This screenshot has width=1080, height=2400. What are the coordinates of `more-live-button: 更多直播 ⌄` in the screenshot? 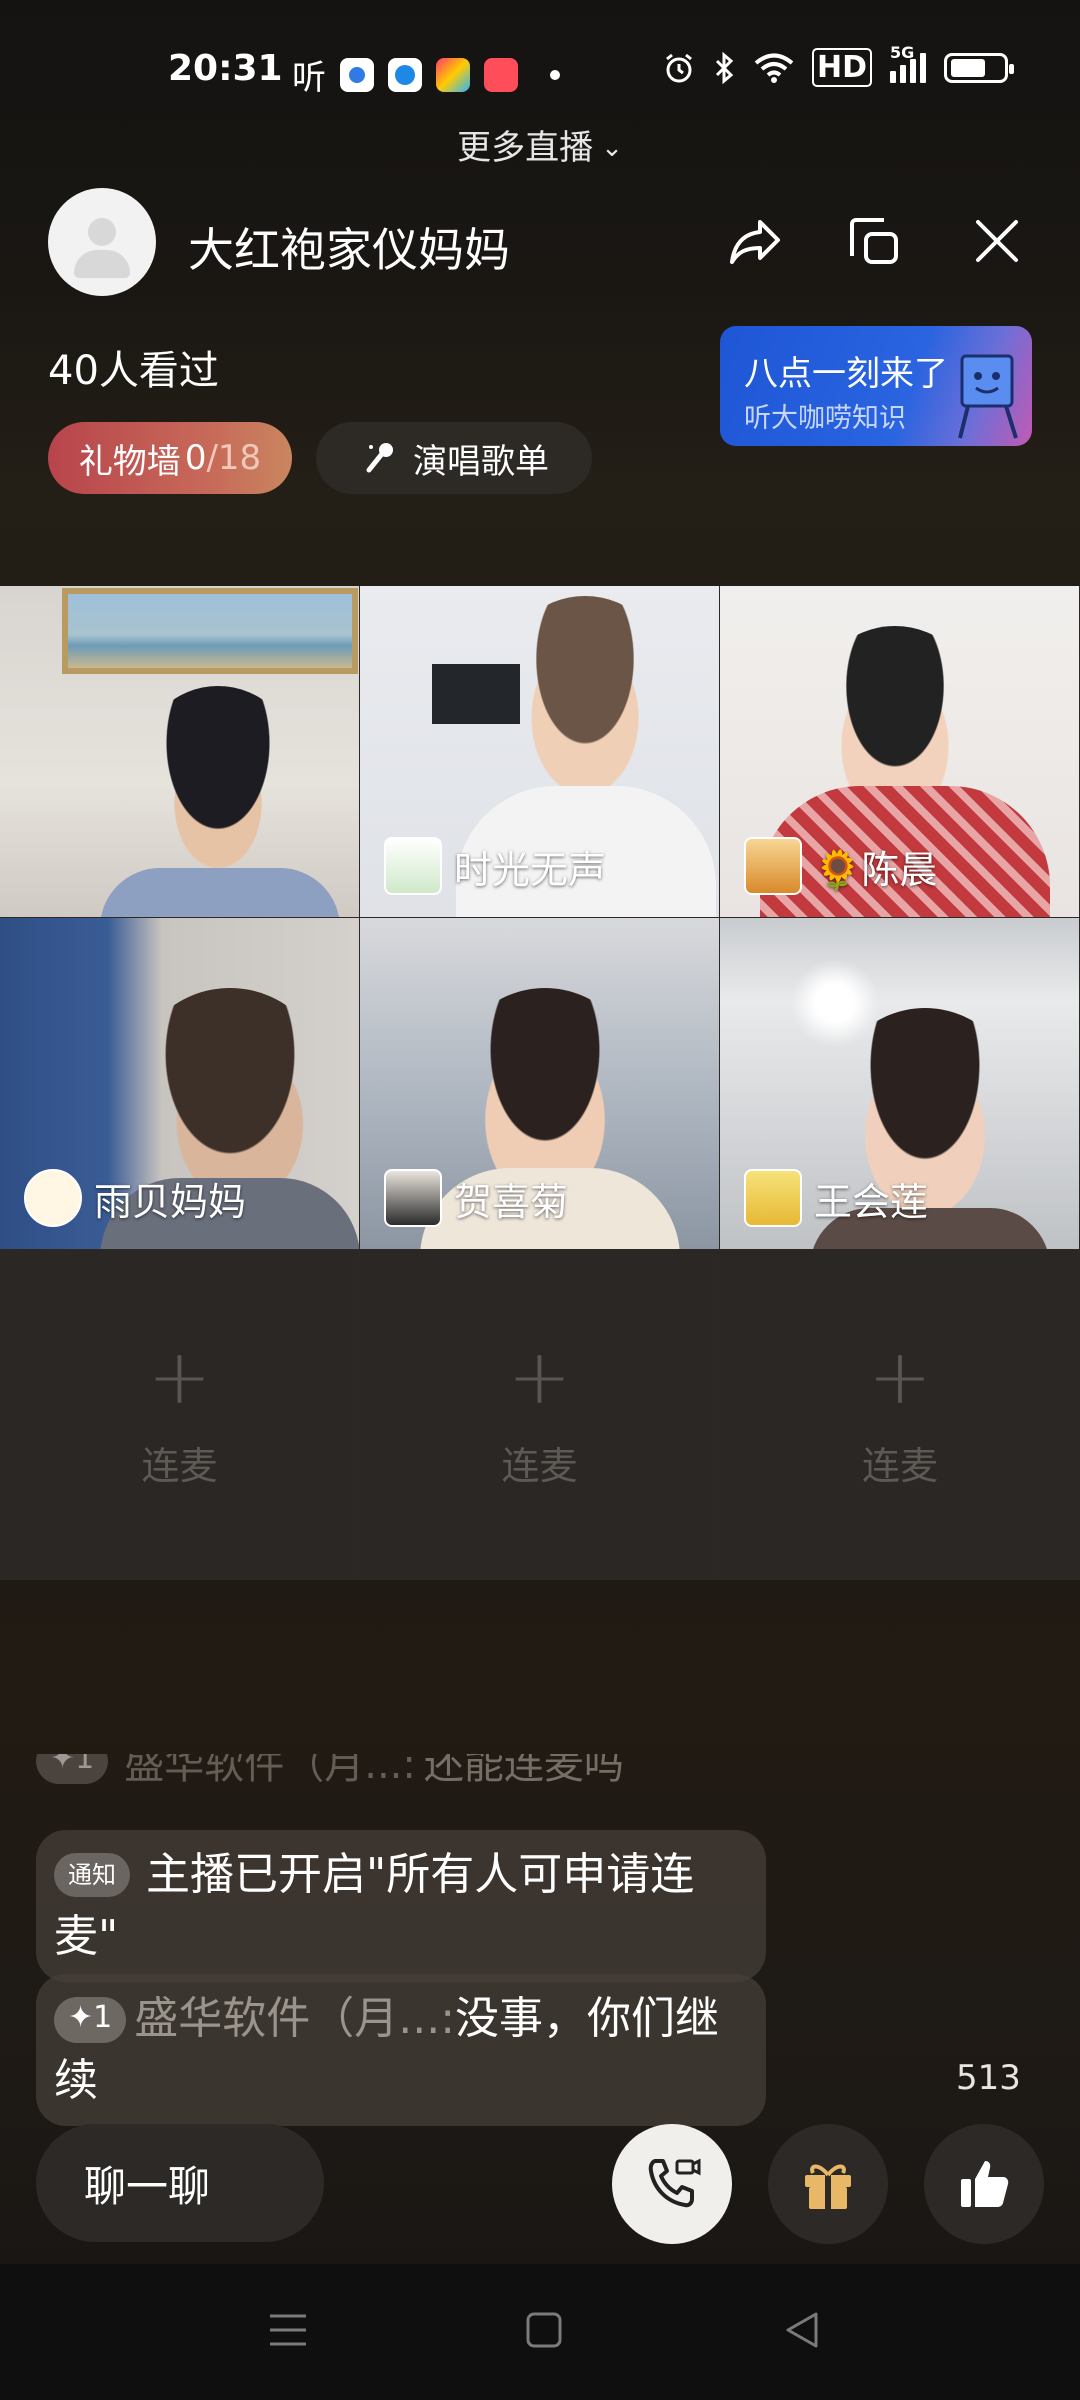 It's located at (540, 144).